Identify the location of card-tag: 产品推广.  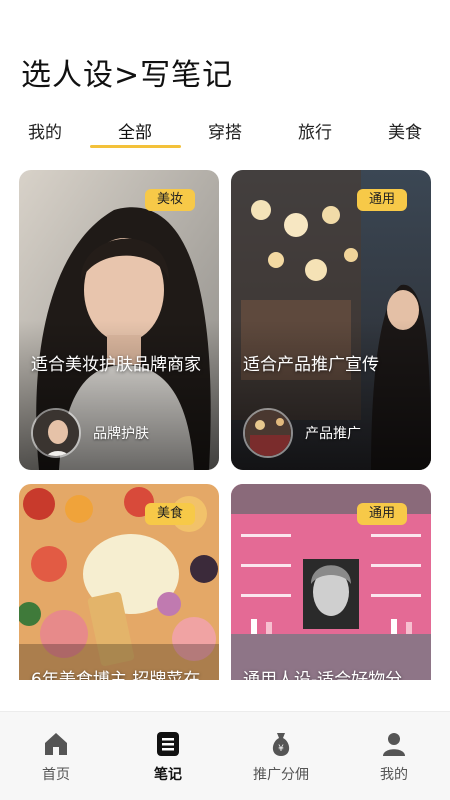
(333, 434).